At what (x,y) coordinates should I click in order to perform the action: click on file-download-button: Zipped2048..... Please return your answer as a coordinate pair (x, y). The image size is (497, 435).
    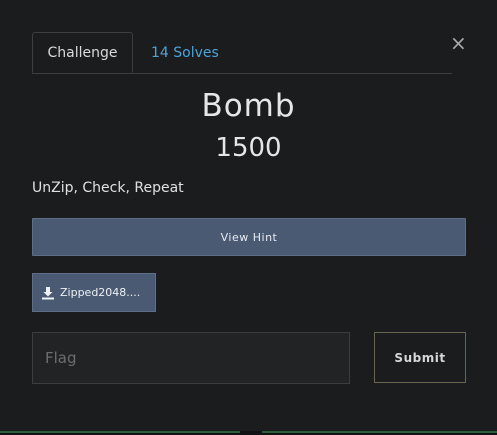
    Looking at the image, I should click on (94, 292).